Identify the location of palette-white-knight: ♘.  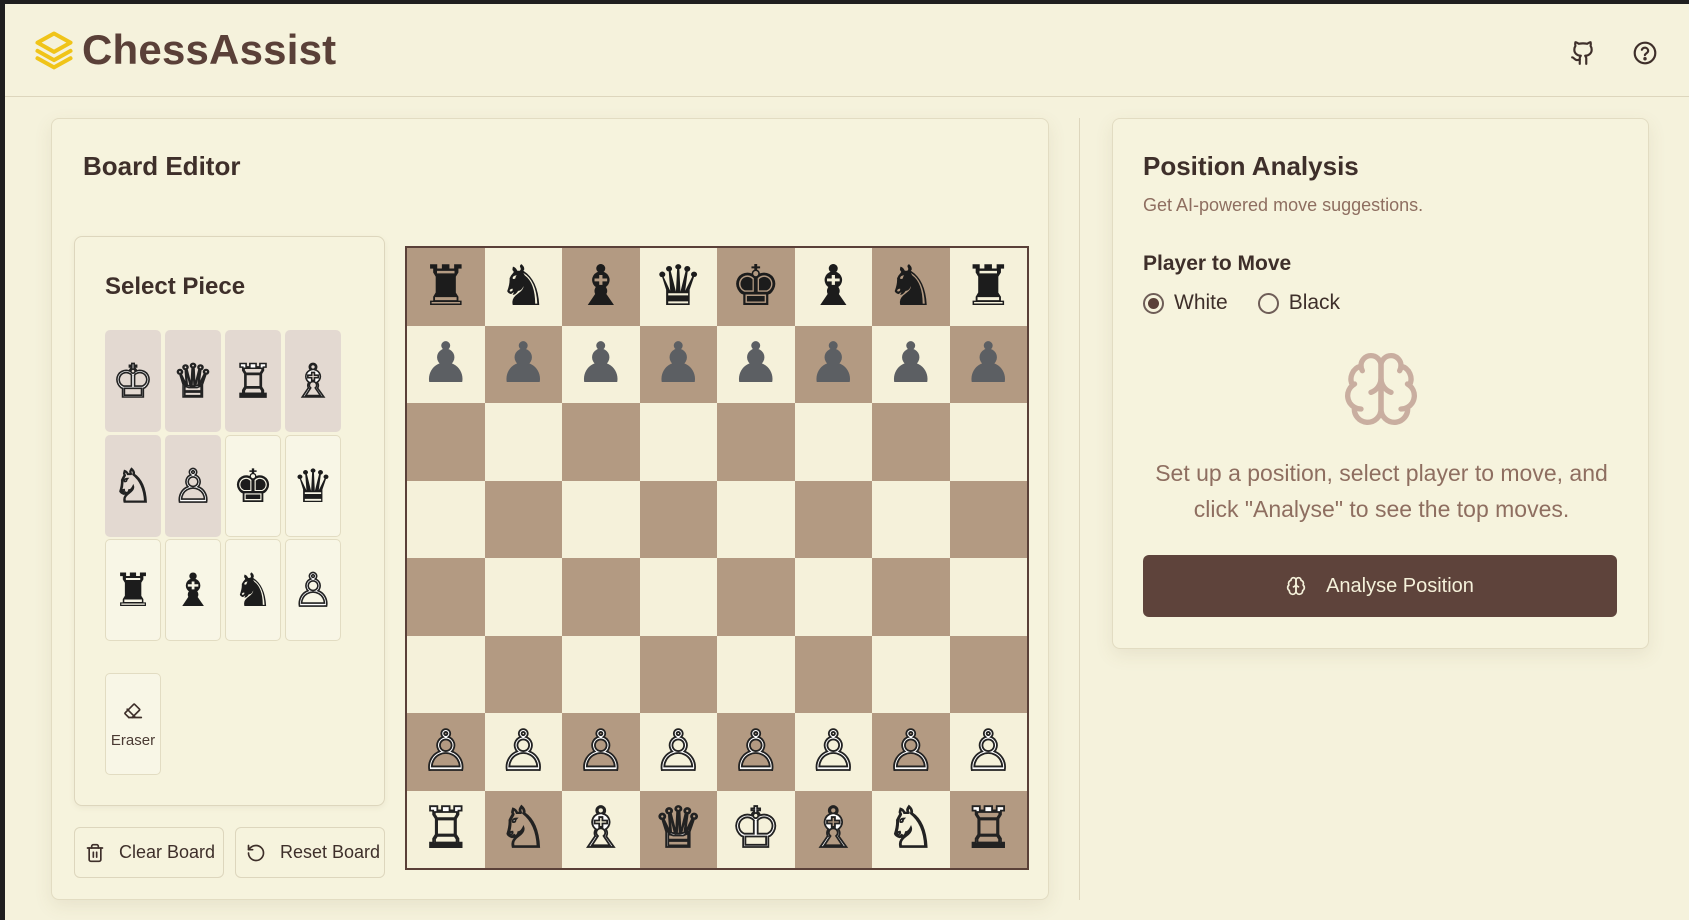
(133, 486).